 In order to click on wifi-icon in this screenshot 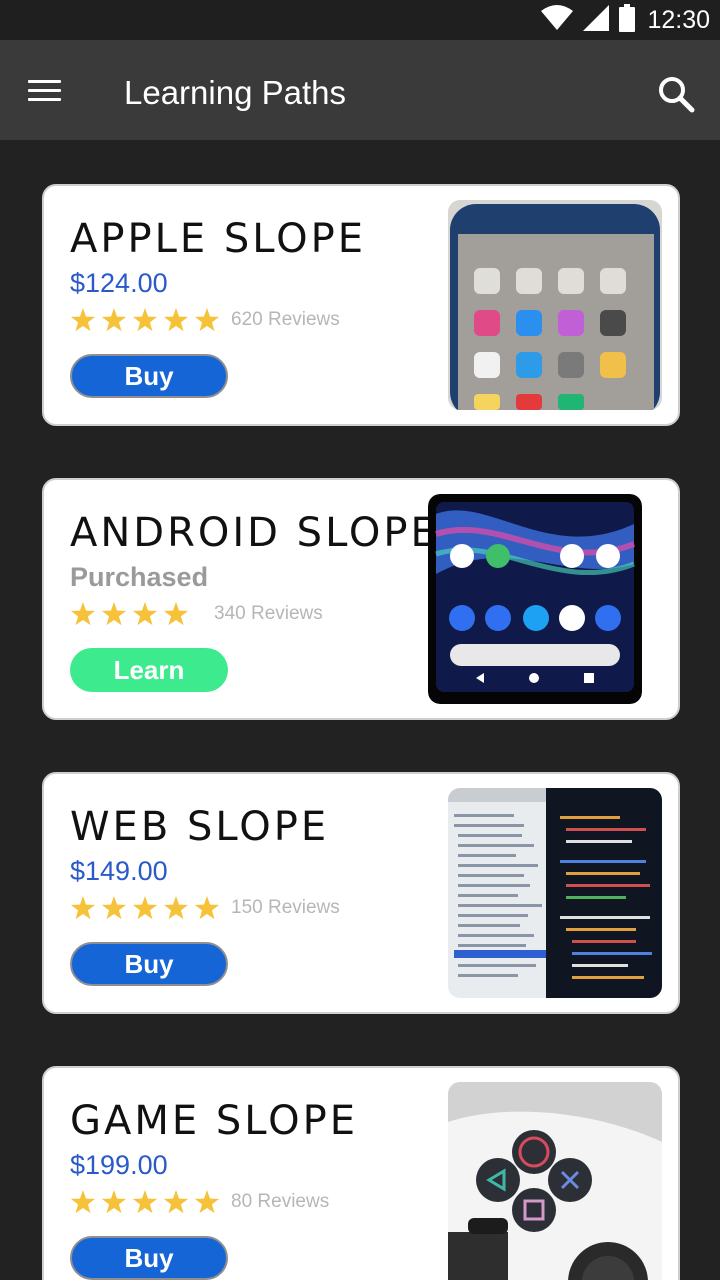, I will do `click(557, 20)`.